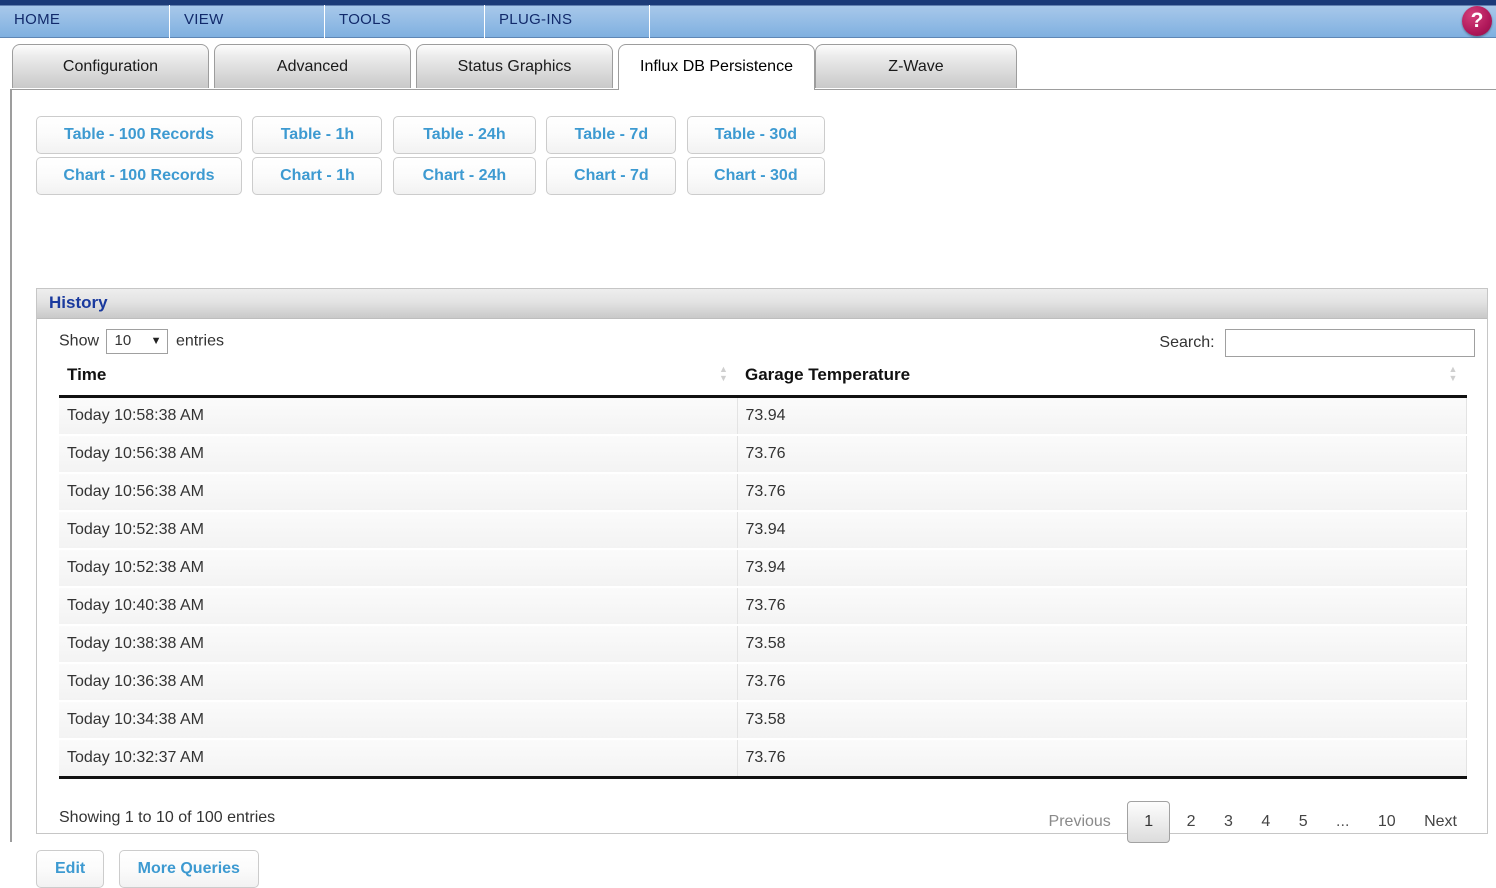 The width and height of the screenshot is (1496, 888). What do you see at coordinates (1149, 822) in the screenshot?
I see `pagination-page-1: 1` at bounding box center [1149, 822].